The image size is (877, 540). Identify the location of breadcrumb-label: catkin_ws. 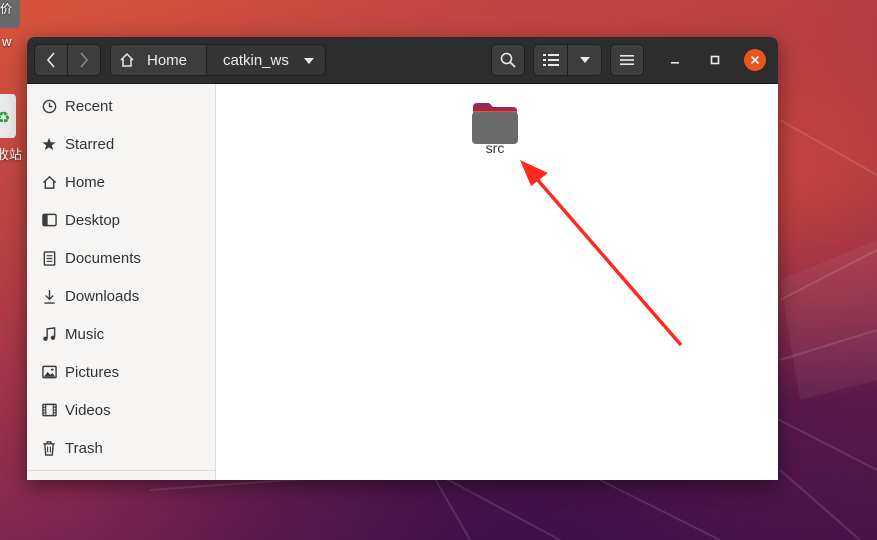
(256, 60).